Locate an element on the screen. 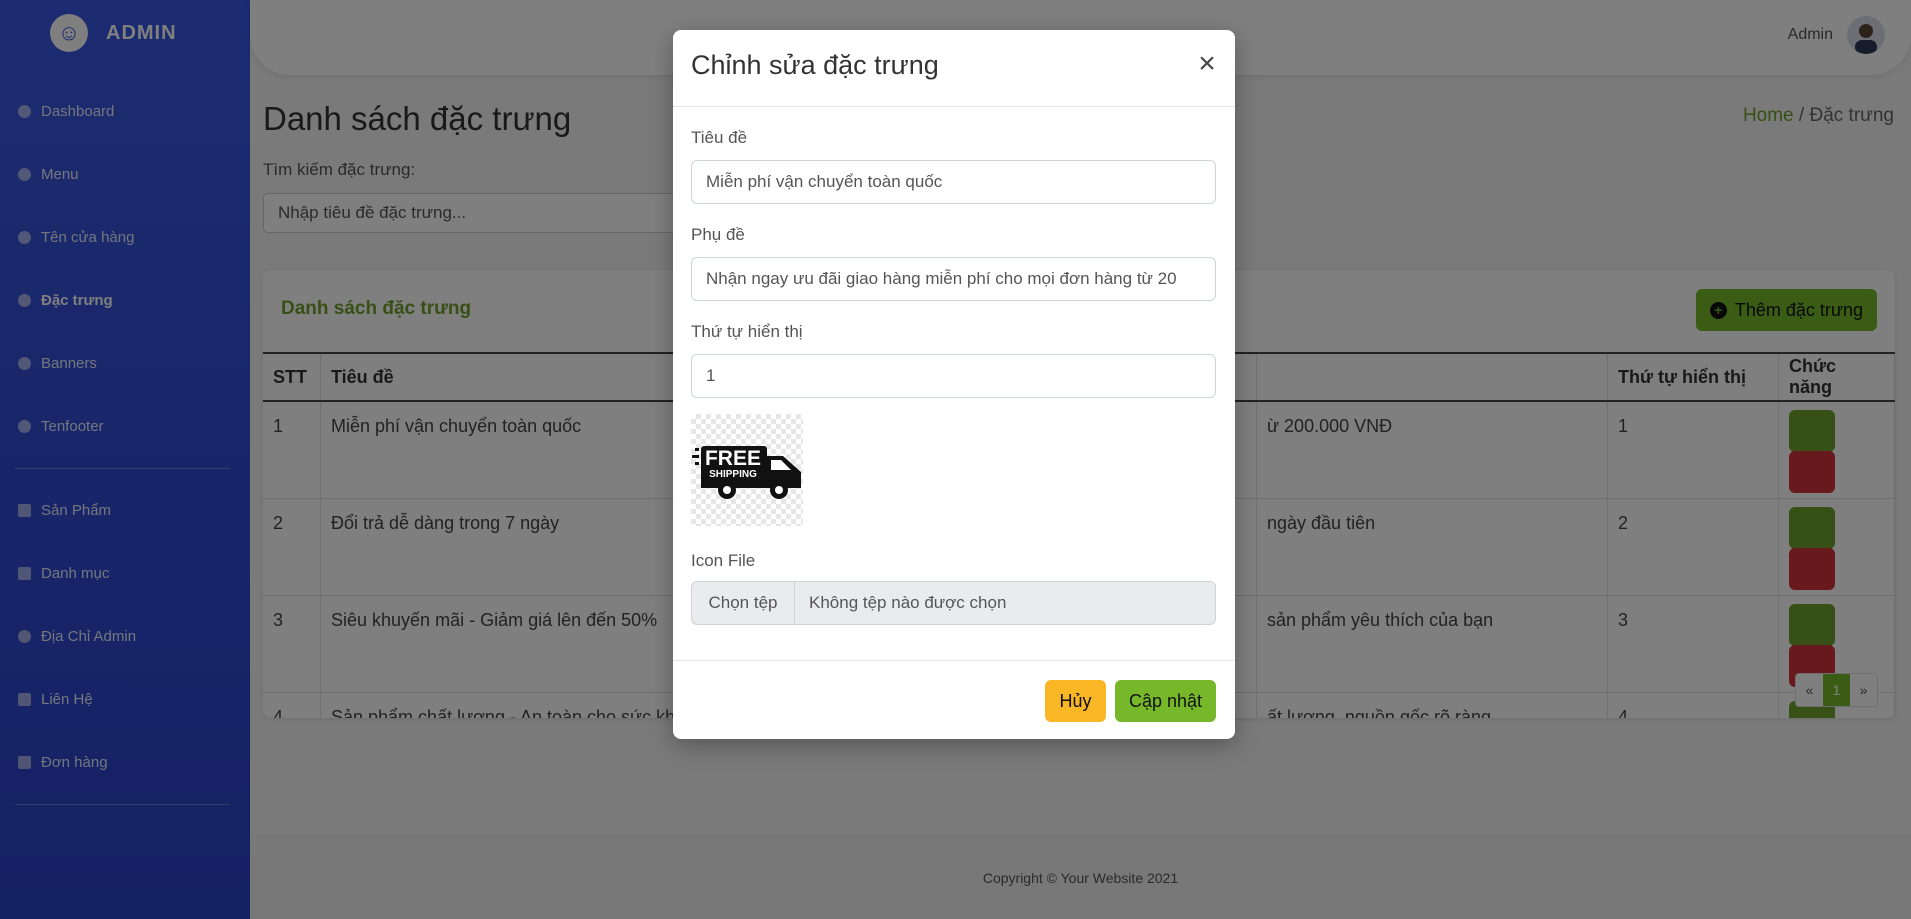 The height and width of the screenshot is (919, 1911). order-label: Thứ tự hiển thị is located at coordinates (747, 331).